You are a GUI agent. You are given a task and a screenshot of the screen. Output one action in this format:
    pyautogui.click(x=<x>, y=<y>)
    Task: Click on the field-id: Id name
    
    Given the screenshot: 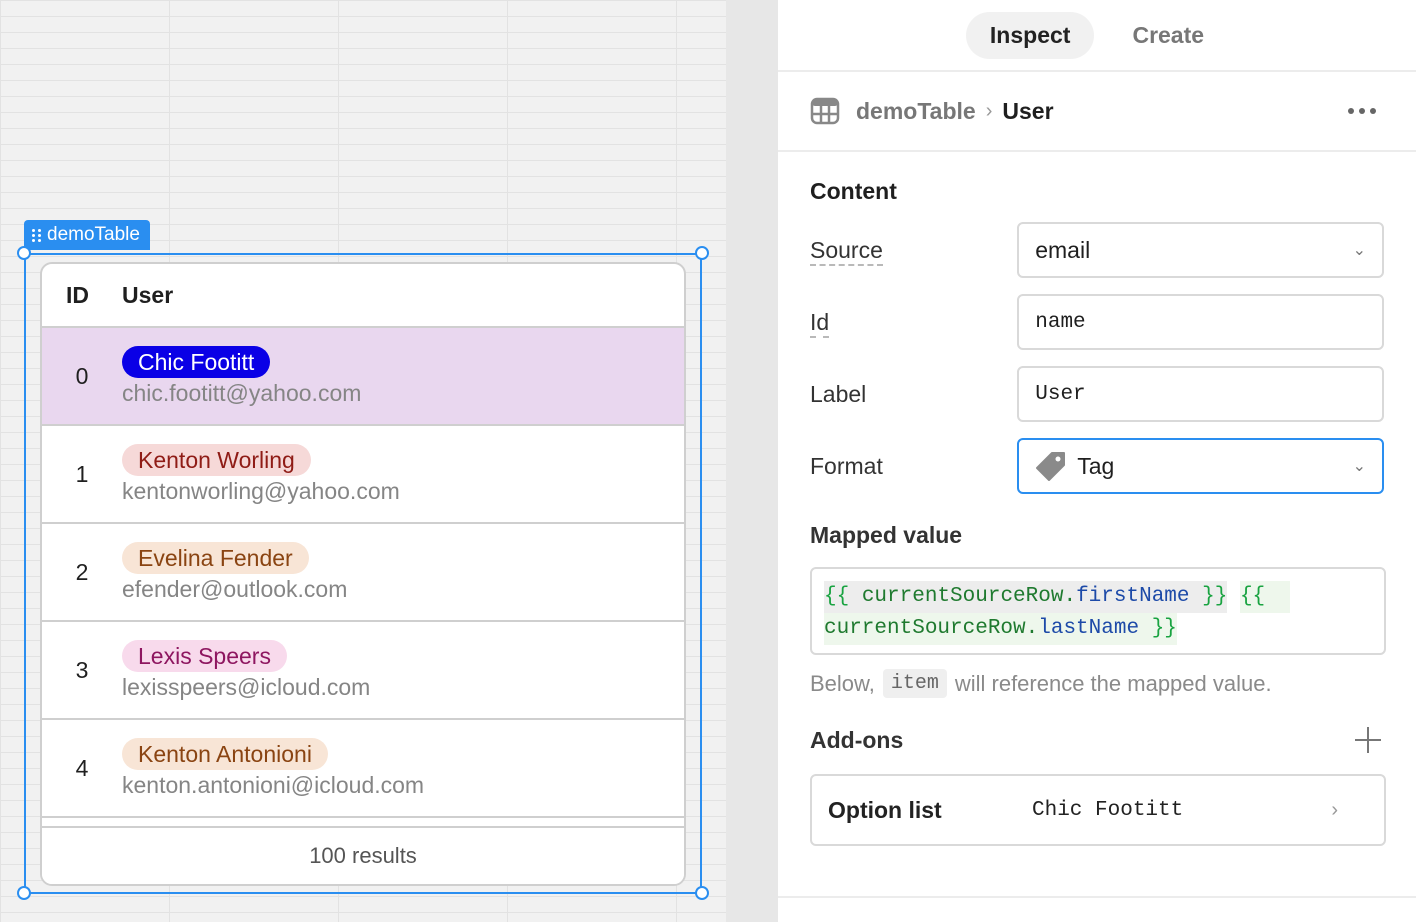 What is the action you would take?
    pyautogui.click(x=1097, y=322)
    